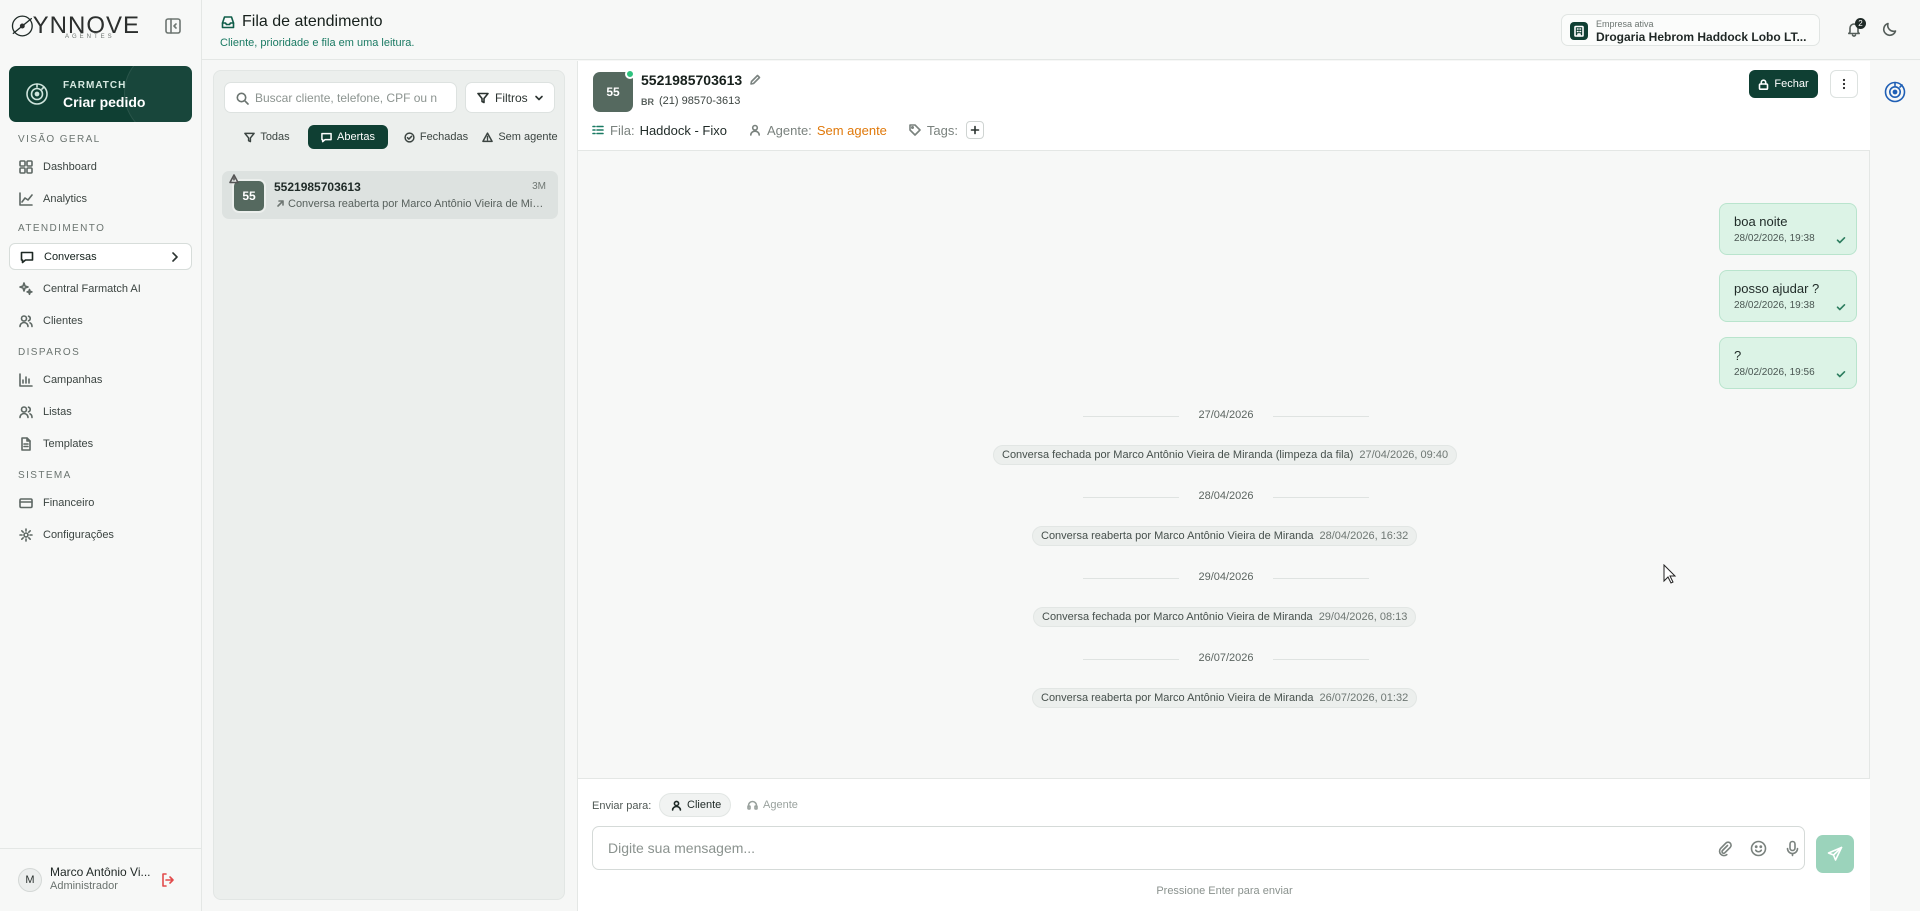 This screenshot has width=1920, height=911. I want to click on right-rail, so click(1895, 486).